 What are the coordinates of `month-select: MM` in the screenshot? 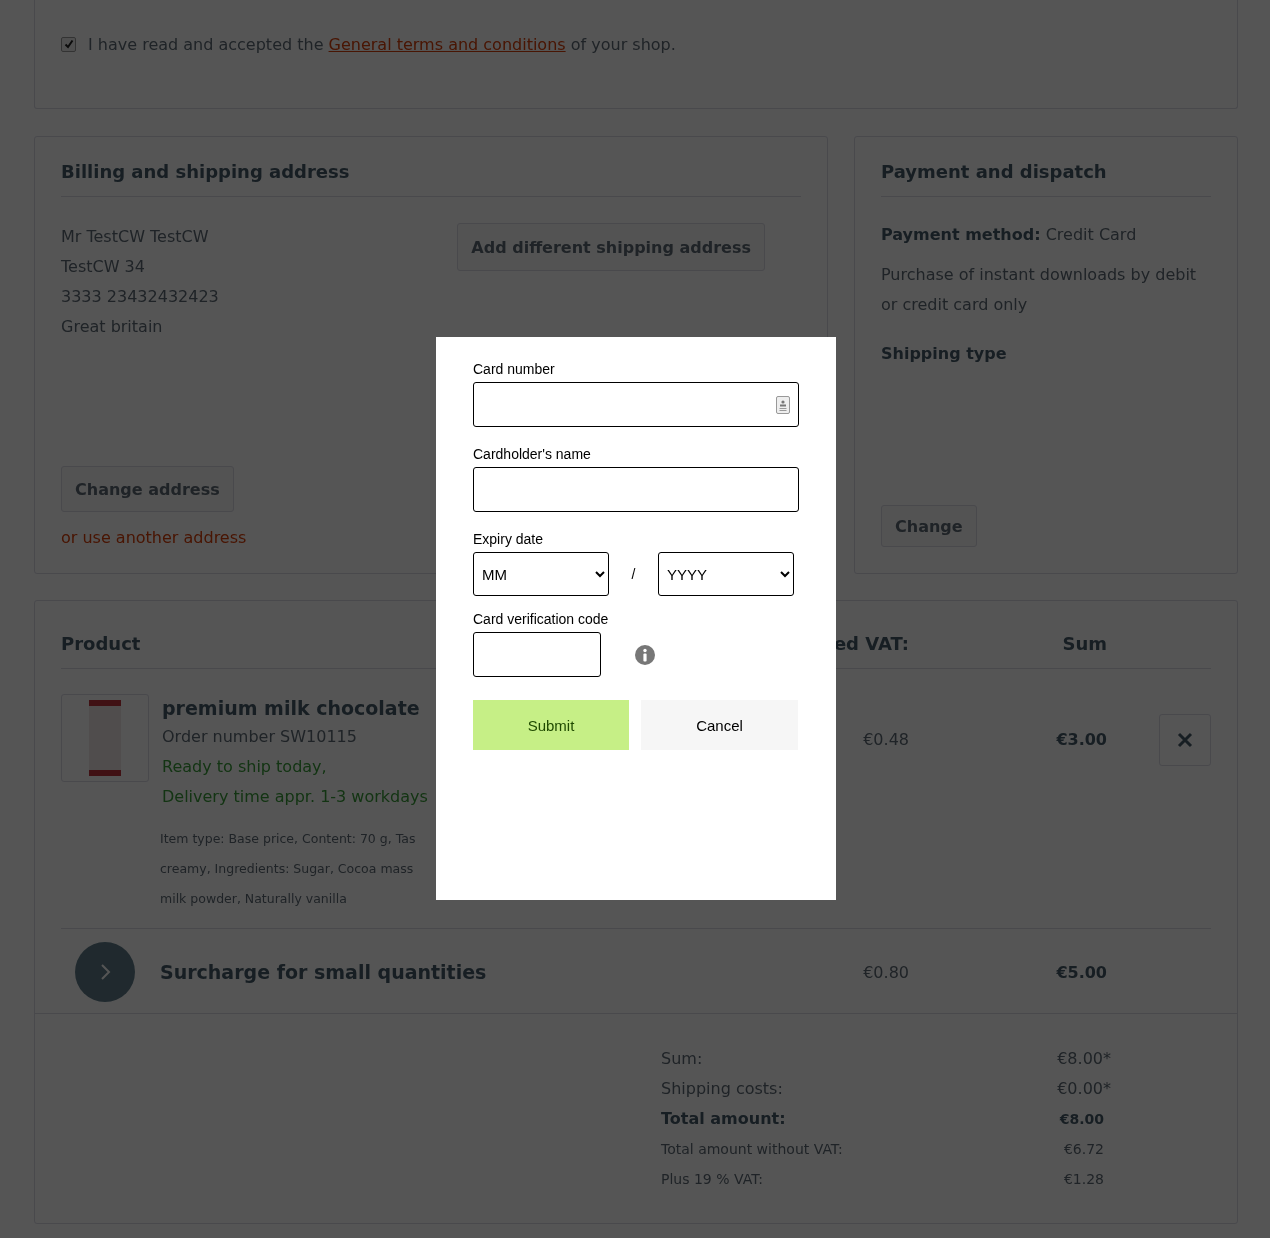 It's located at (541, 574).